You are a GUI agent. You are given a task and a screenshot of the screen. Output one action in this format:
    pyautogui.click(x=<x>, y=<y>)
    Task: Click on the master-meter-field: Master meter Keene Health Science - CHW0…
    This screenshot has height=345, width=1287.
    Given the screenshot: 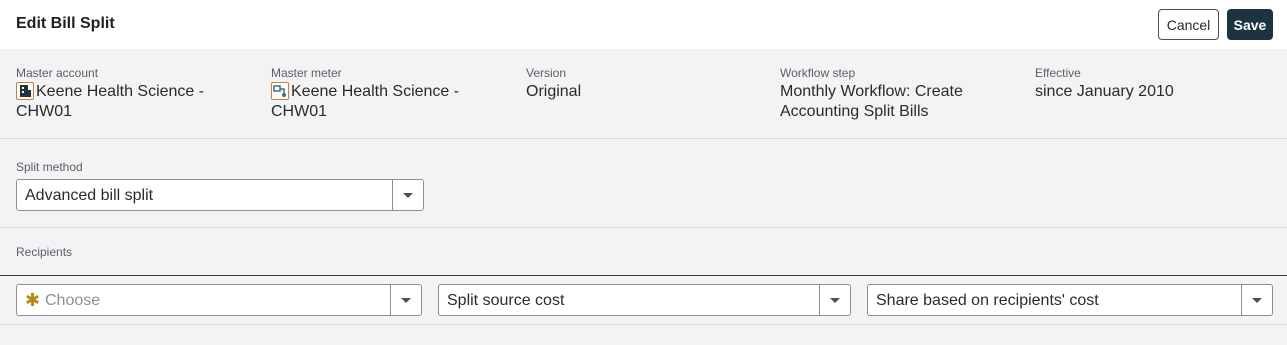 What is the action you would take?
    pyautogui.click(x=365, y=94)
    